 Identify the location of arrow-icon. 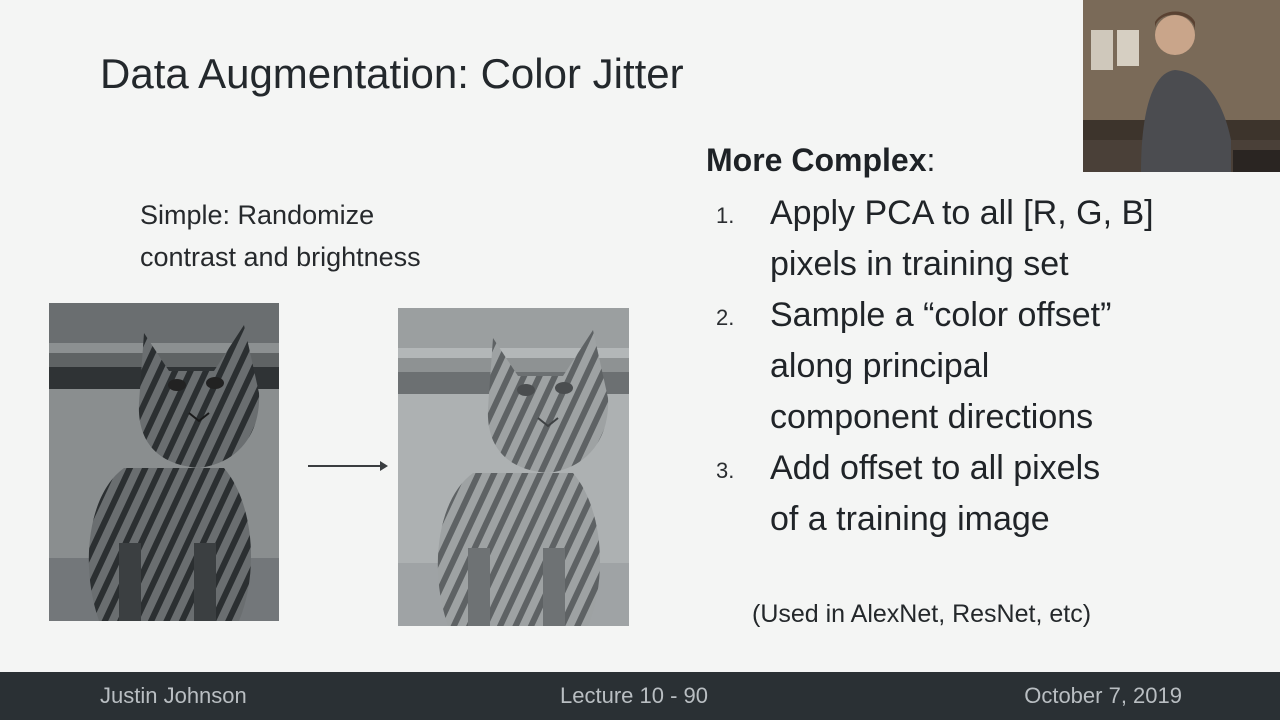
(348, 466).